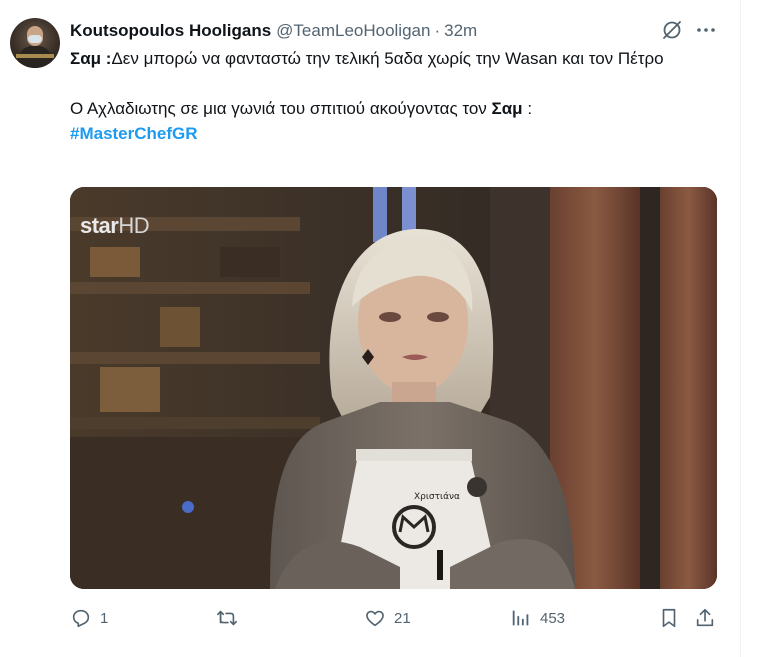 This screenshot has width=772, height=657. I want to click on hashtag-link: #MasterChefGR, so click(134, 133).